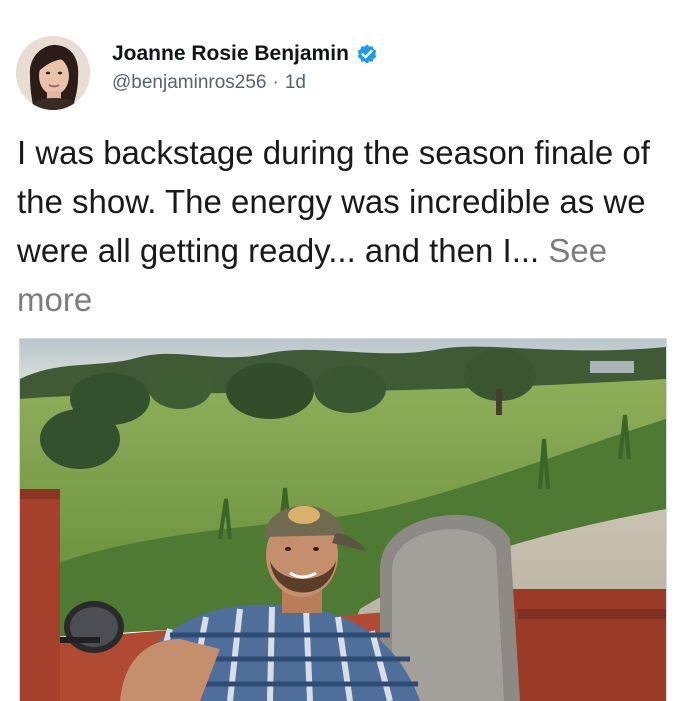 The image size is (700, 701). I want to click on author-handle: @benjaminros256, so click(189, 83).